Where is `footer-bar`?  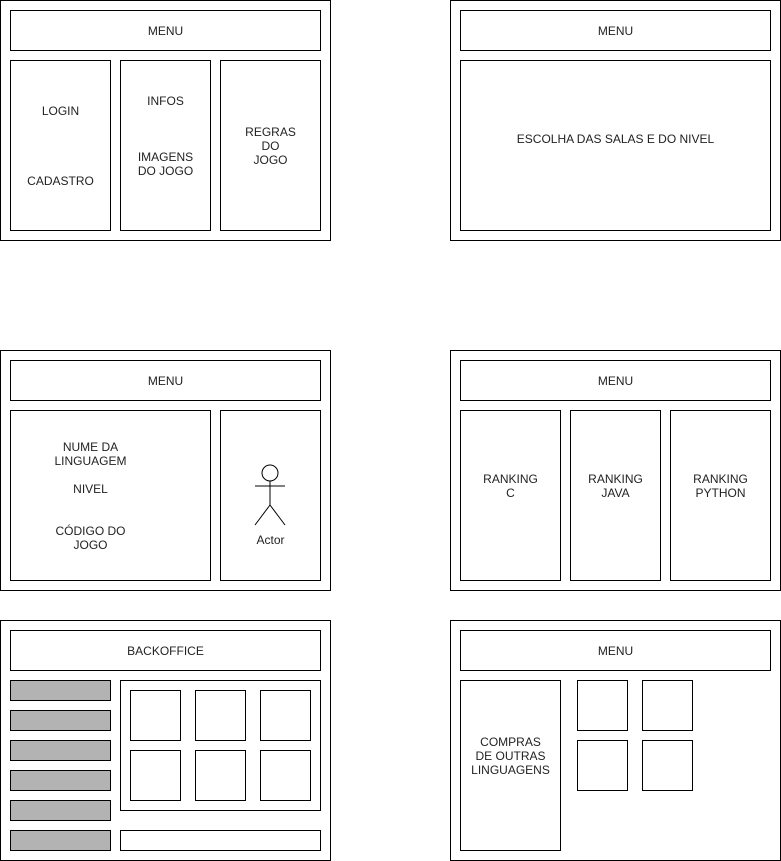
footer-bar is located at coordinates (220, 840).